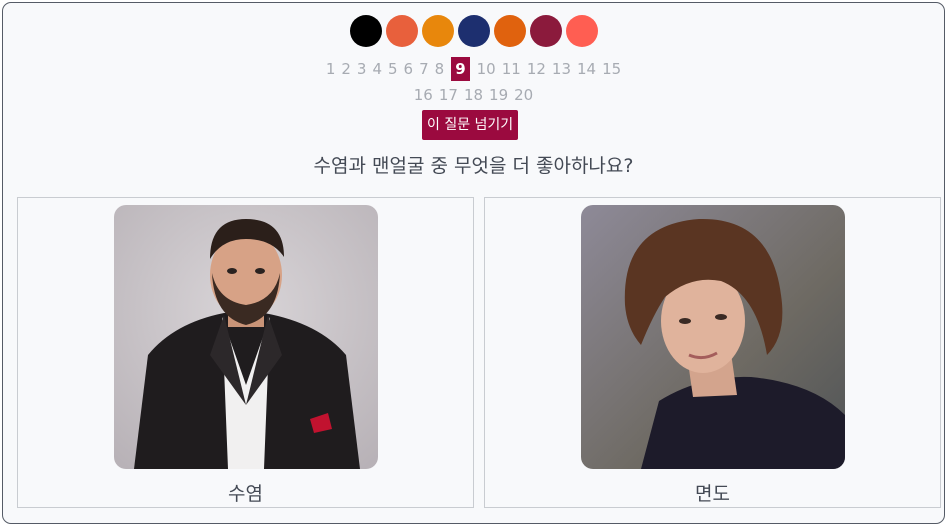  What do you see at coordinates (498, 95) in the screenshot?
I see `page-number: 19` at bounding box center [498, 95].